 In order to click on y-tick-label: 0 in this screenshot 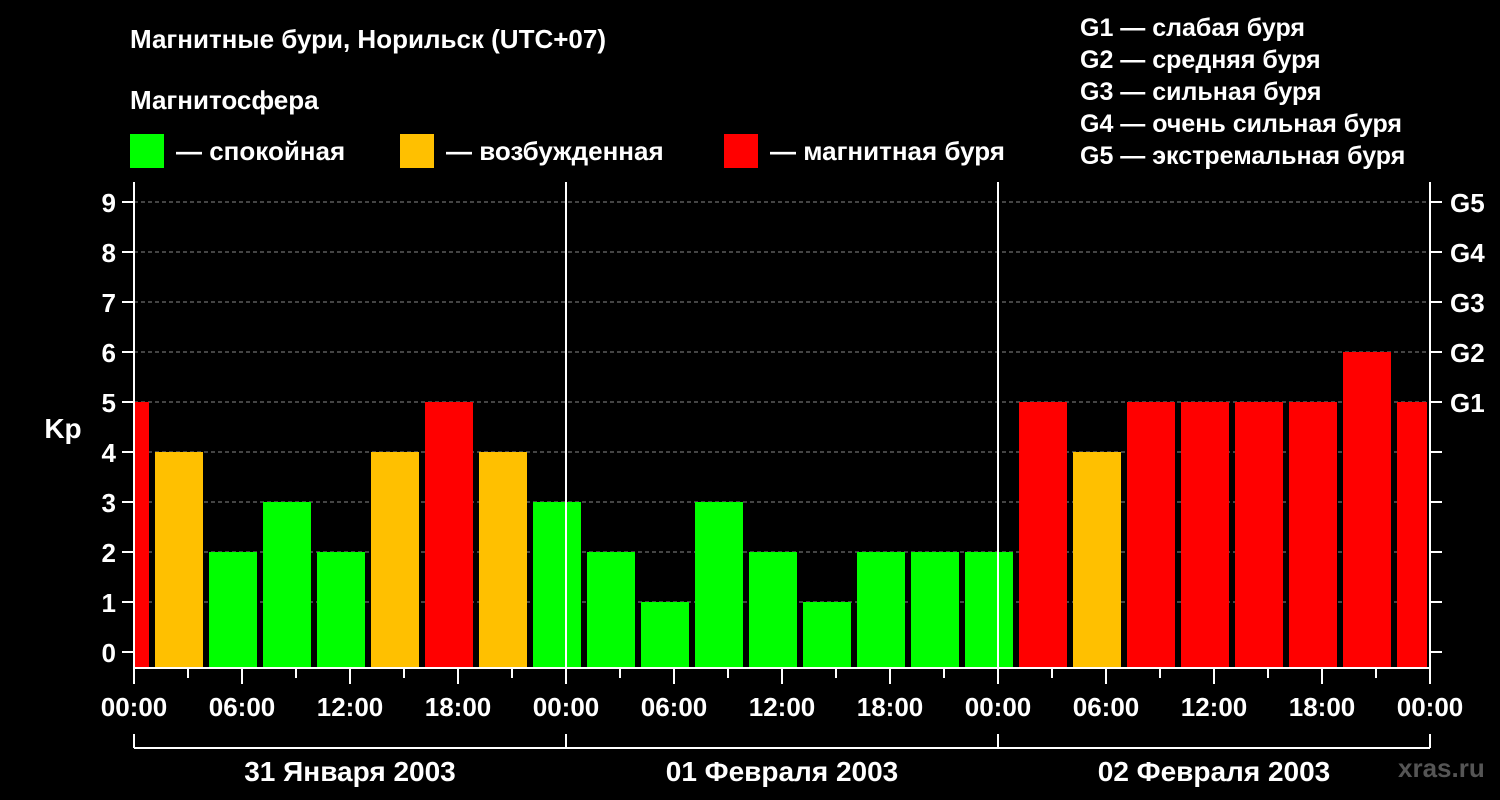, I will do `click(109, 653)`.